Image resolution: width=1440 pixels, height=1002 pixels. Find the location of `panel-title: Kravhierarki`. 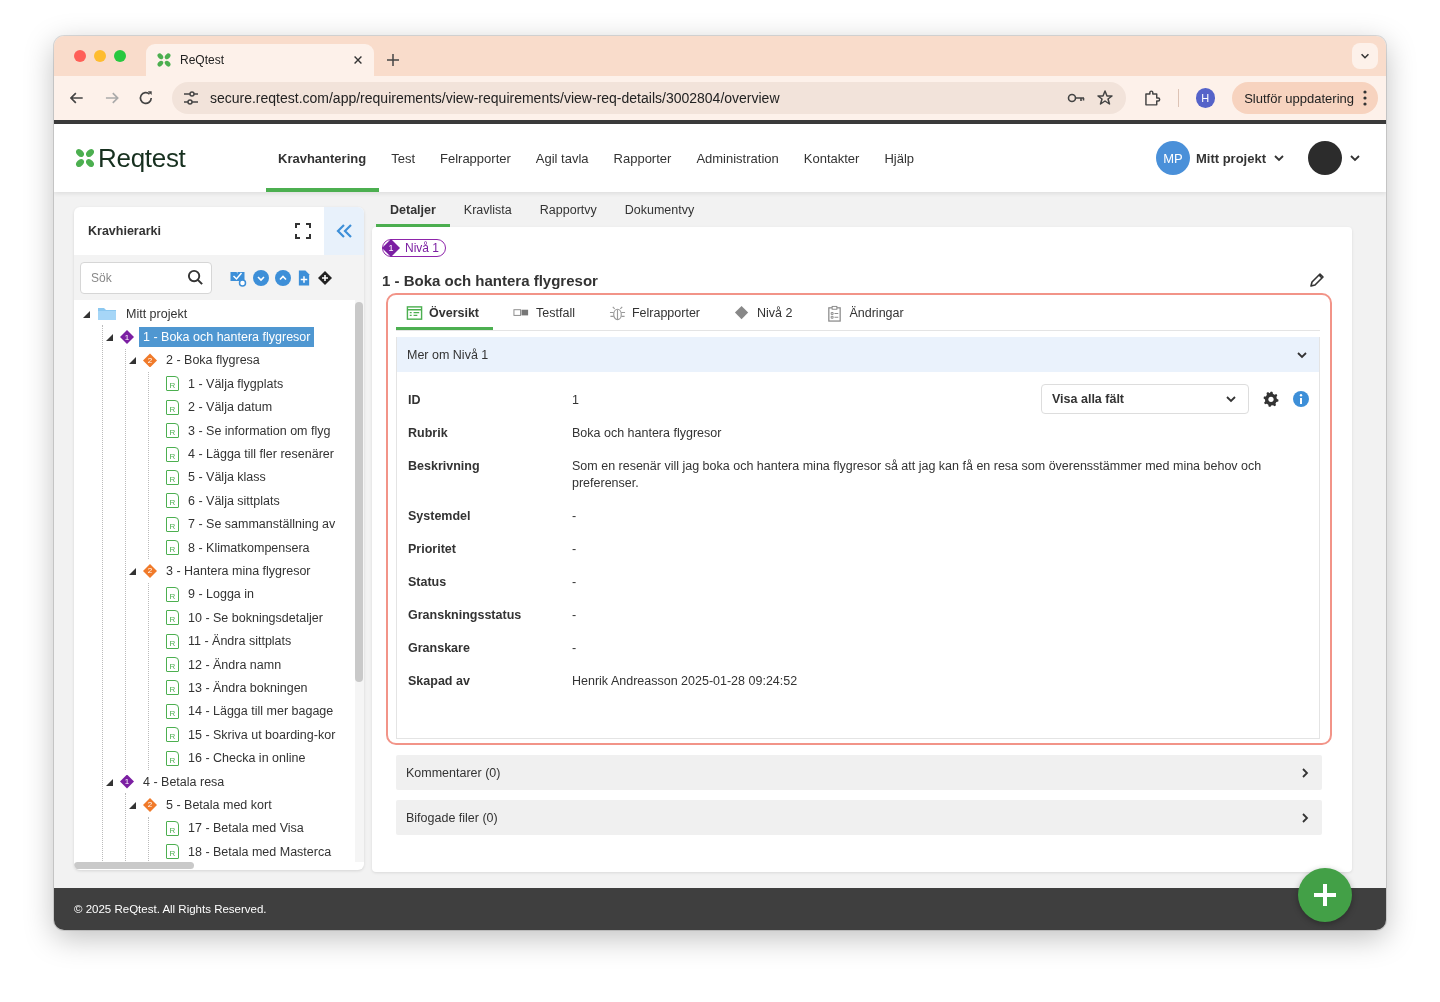

panel-title: Kravhierarki is located at coordinates (125, 231).